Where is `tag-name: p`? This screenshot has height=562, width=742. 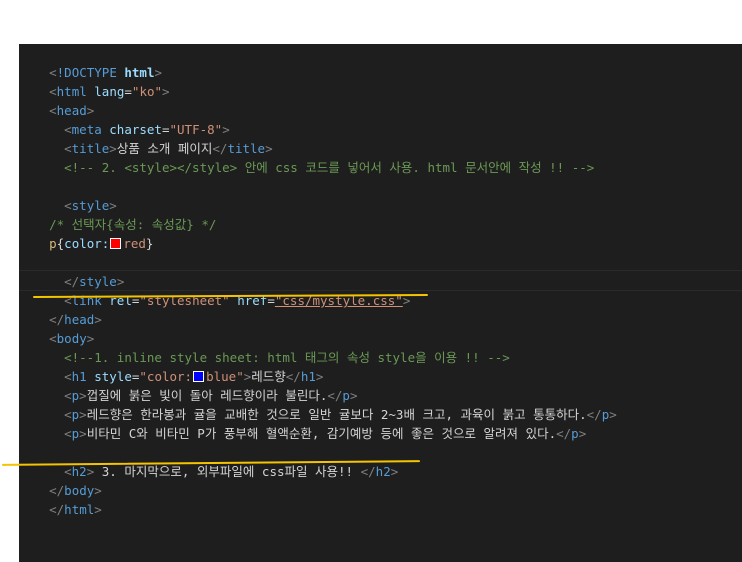
tag-name: p is located at coordinates (575, 433).